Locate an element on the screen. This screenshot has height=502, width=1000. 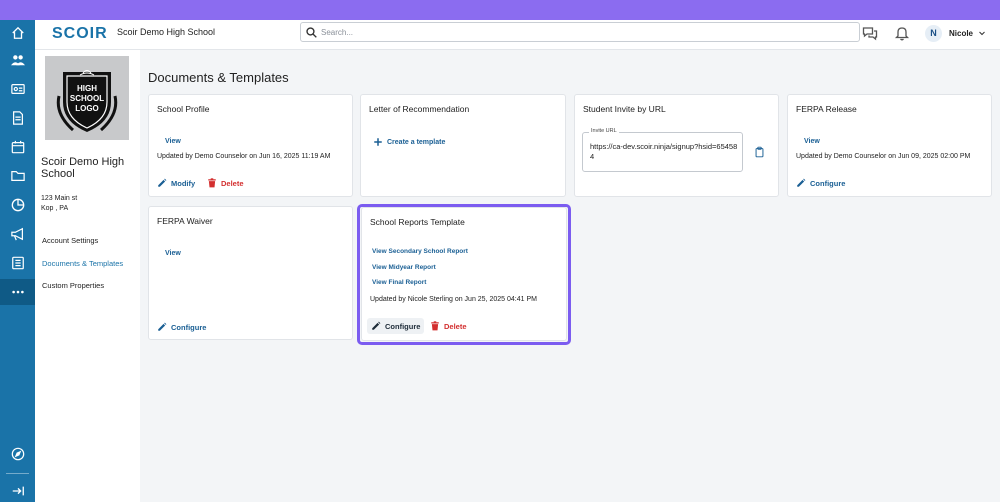
rail-divider is located at coordinates (17, 473).